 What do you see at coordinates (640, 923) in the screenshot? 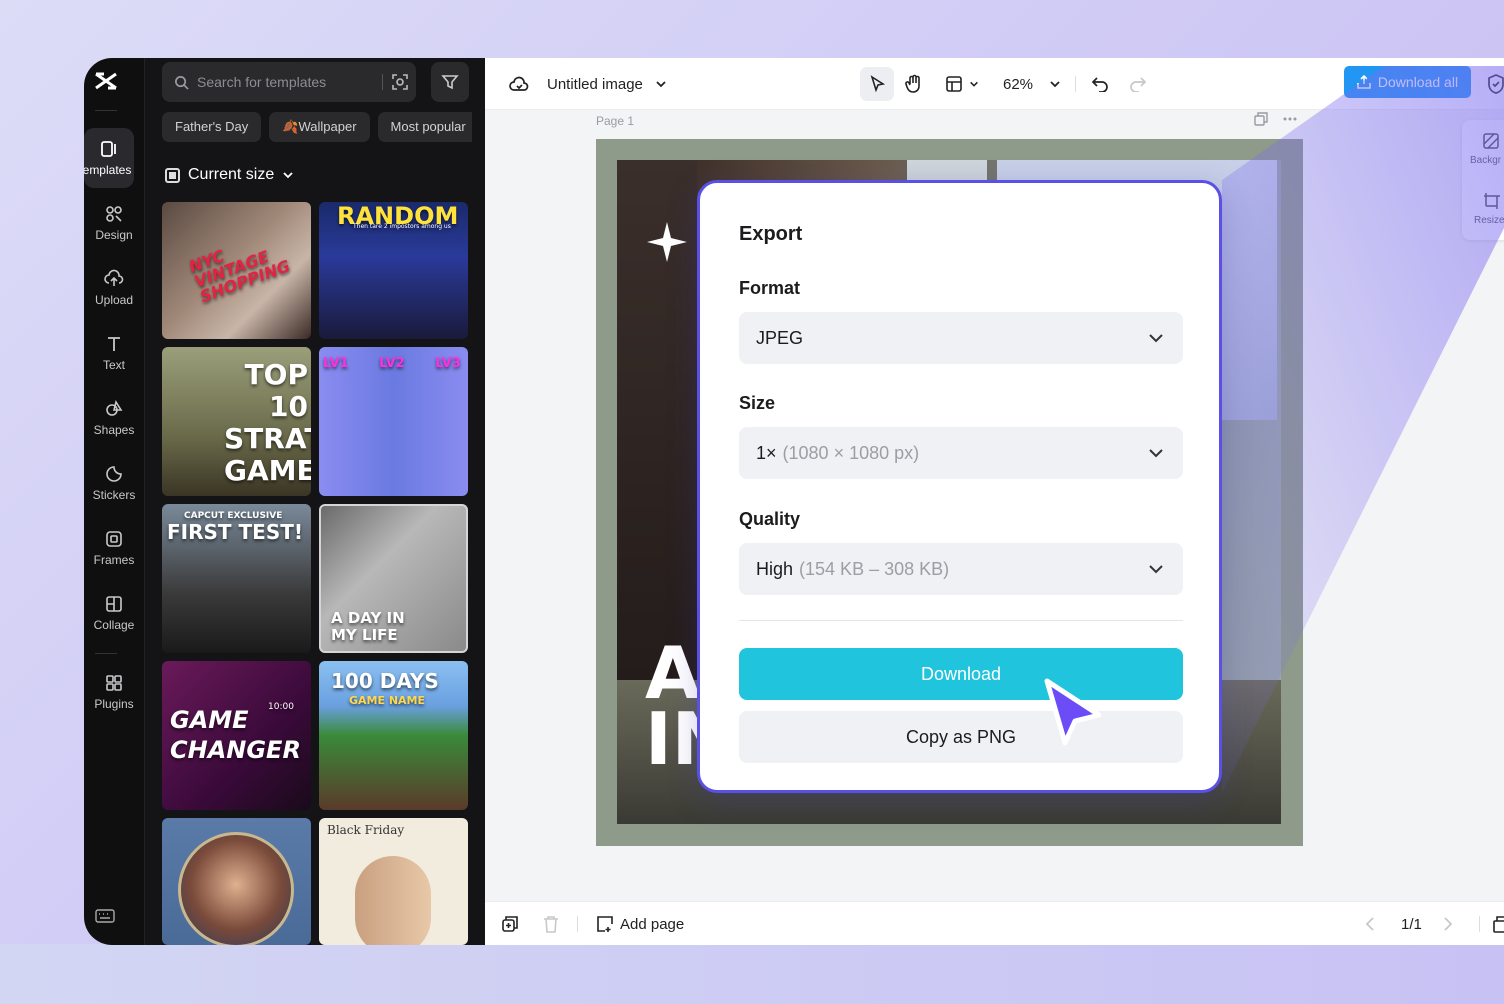
I see `add-page-button: Add page` at bounding box center [640, 923].